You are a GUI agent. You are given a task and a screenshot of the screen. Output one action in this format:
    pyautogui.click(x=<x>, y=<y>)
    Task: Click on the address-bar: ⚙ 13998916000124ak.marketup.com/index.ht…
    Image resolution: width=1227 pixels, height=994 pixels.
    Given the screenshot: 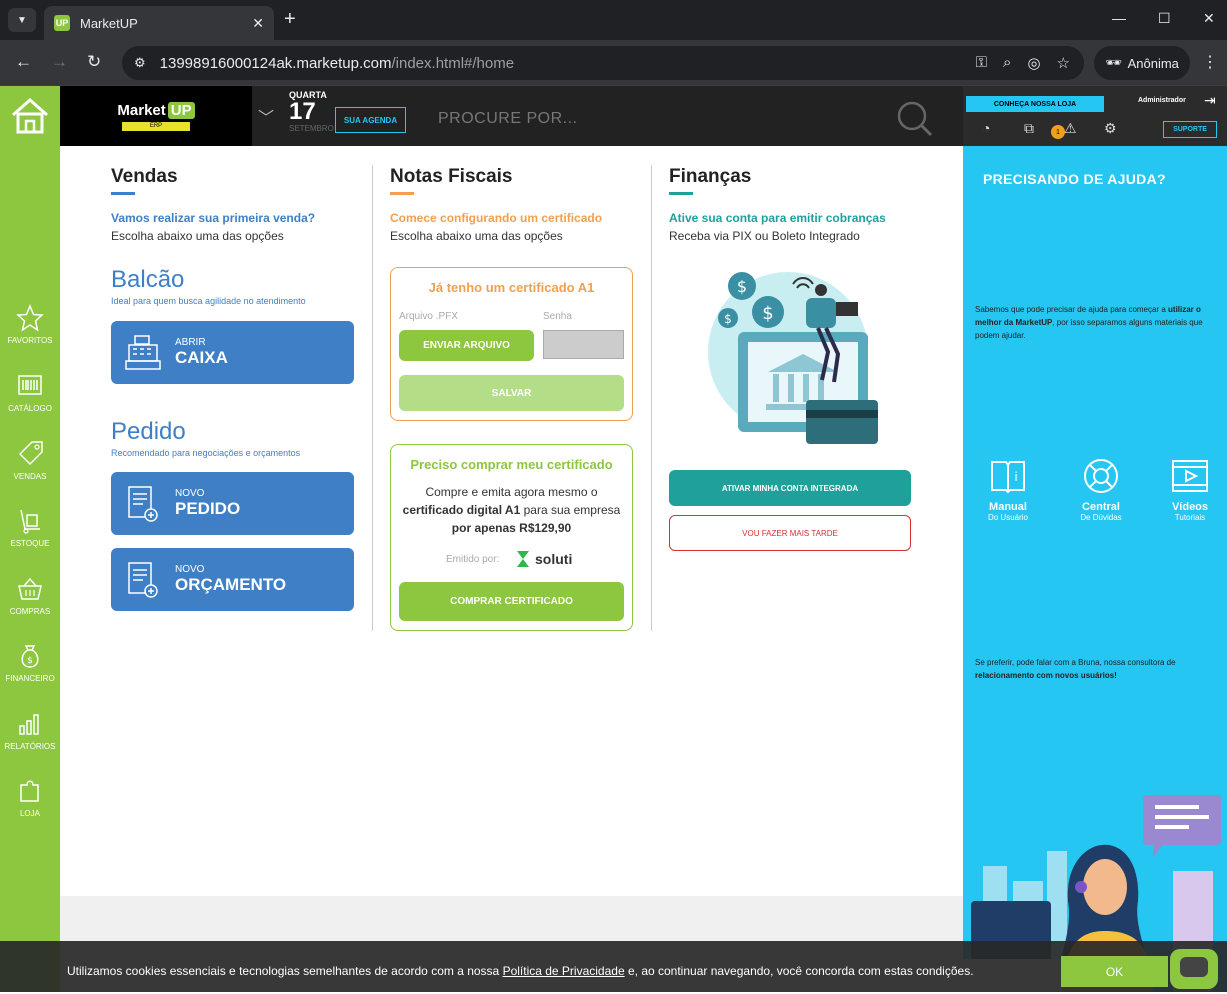 What is the action you would take?
    pyautogui.click(x=603, y=63)
    